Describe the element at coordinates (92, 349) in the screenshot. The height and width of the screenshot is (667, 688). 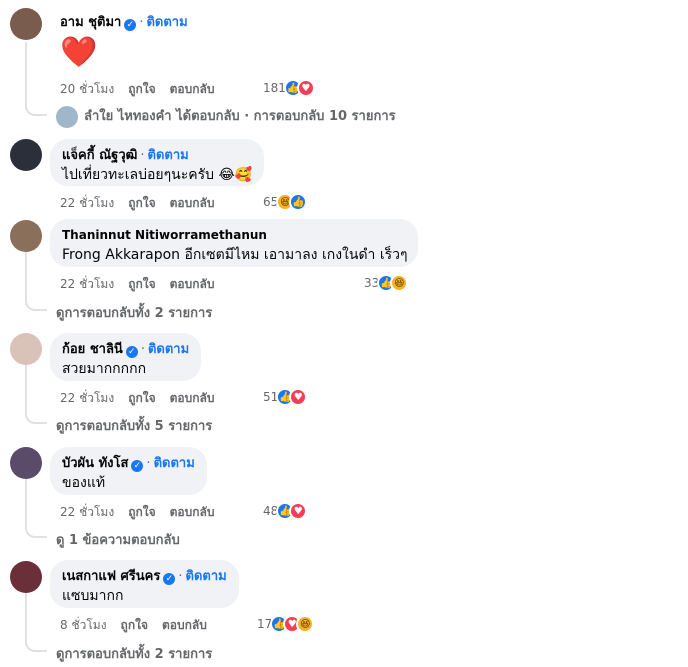
I see `author-name: ก้อย ชาลินี` at that location.